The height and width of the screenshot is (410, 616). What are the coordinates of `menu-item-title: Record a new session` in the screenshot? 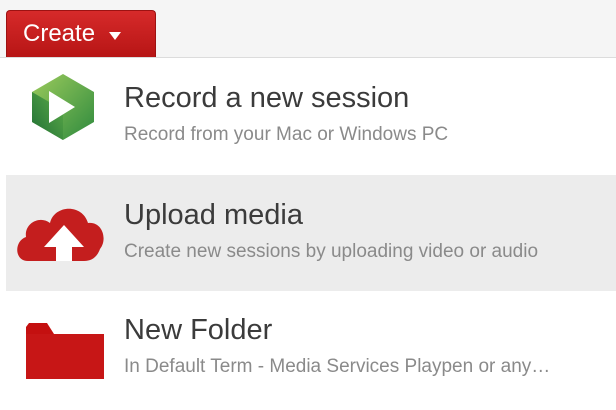 It's located at (267, 98).